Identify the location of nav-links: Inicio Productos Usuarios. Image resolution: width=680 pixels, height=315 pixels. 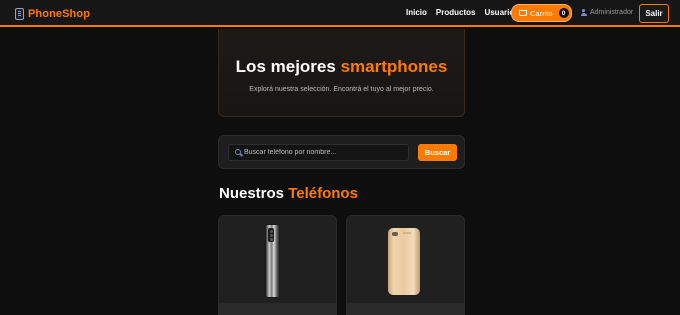
(462, 12).